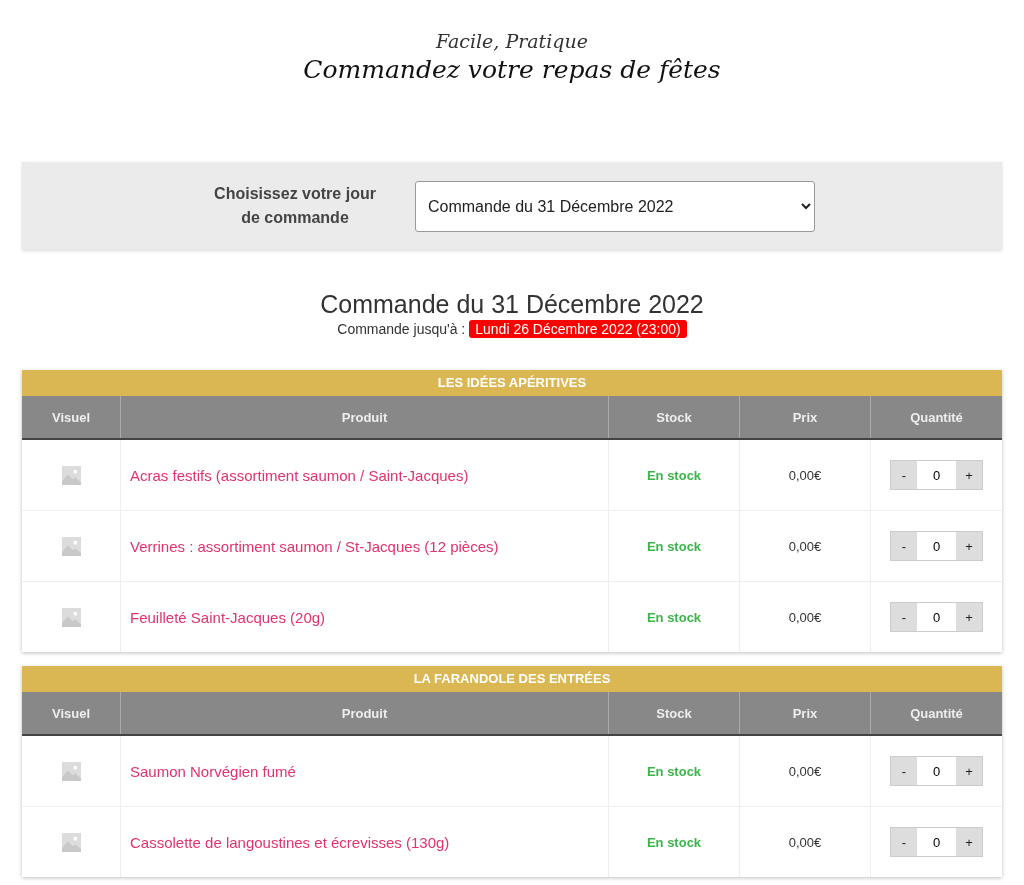 The image size is (1024, 885). Describe the element at coordinates (295, 206) in the screenshot. I see `picker-label: Choisissez votre jour de commande` at that location.